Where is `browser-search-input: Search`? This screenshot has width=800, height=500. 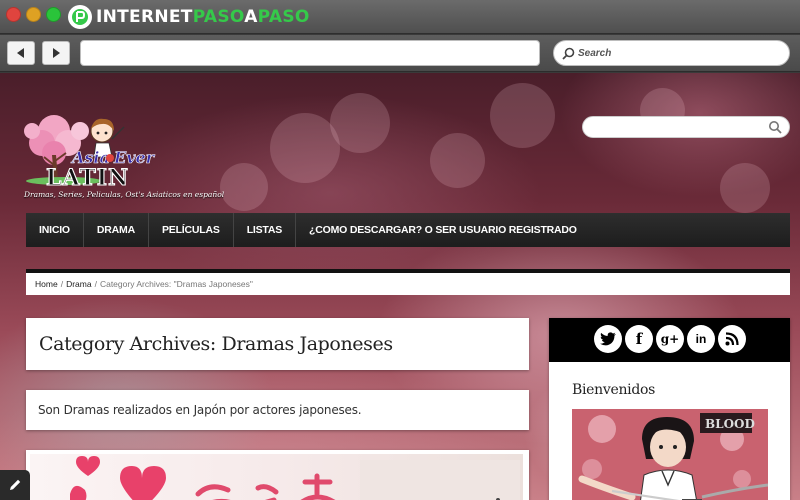
browser-search-input: Search is located at coordinates (671, 53).